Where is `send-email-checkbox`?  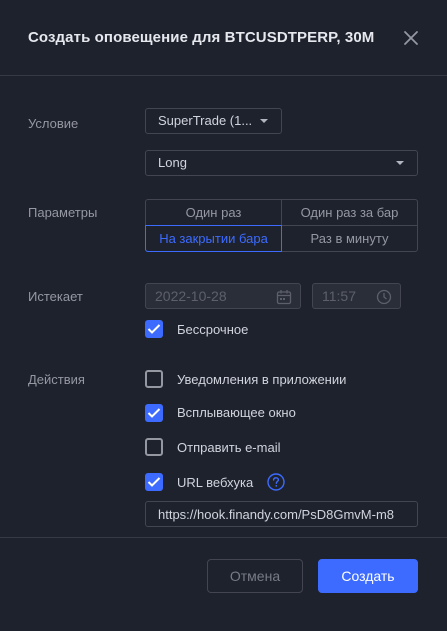 send-email-checkbox is located at coordinates (154, 447).